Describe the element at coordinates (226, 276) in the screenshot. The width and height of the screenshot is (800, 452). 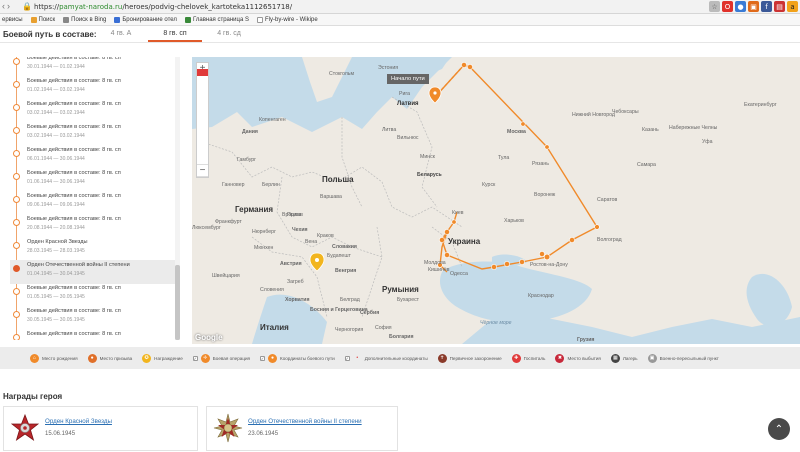
I see `map-label-switzerland: Швейцария` at that location.